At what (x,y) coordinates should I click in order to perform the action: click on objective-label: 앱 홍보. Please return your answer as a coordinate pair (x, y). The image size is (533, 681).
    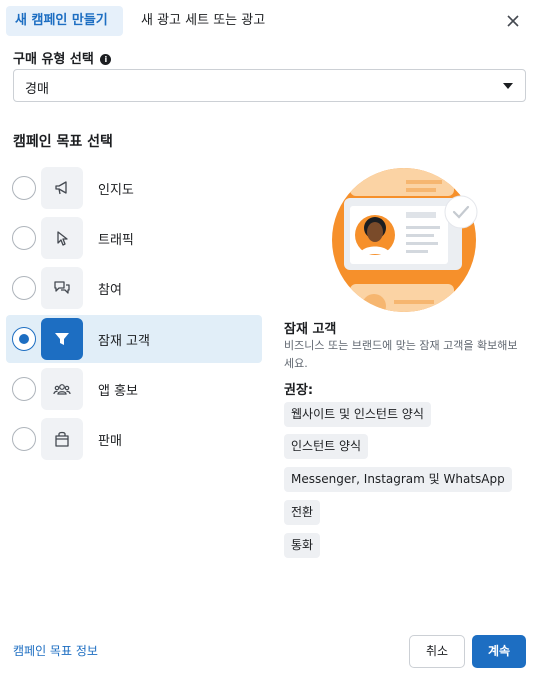
    Looking at the image, I should click on (118, 391).